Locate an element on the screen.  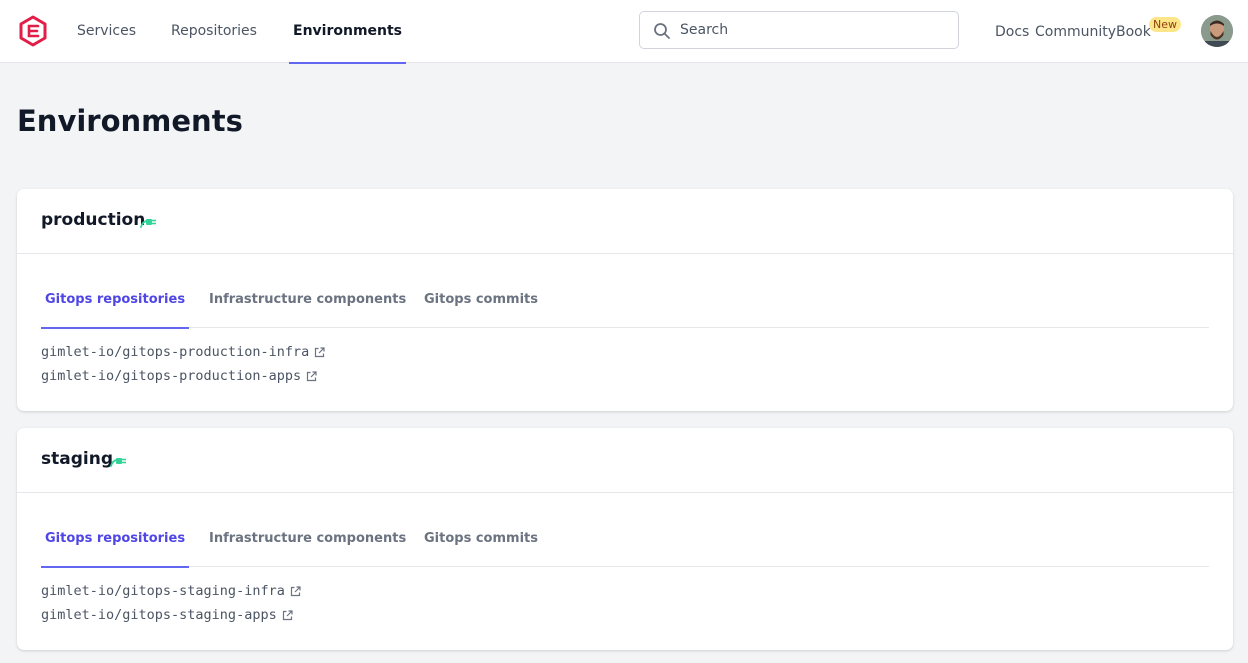
repository-link: gimlet-io/gitops-production-apps is located at coordinates (179, 376).